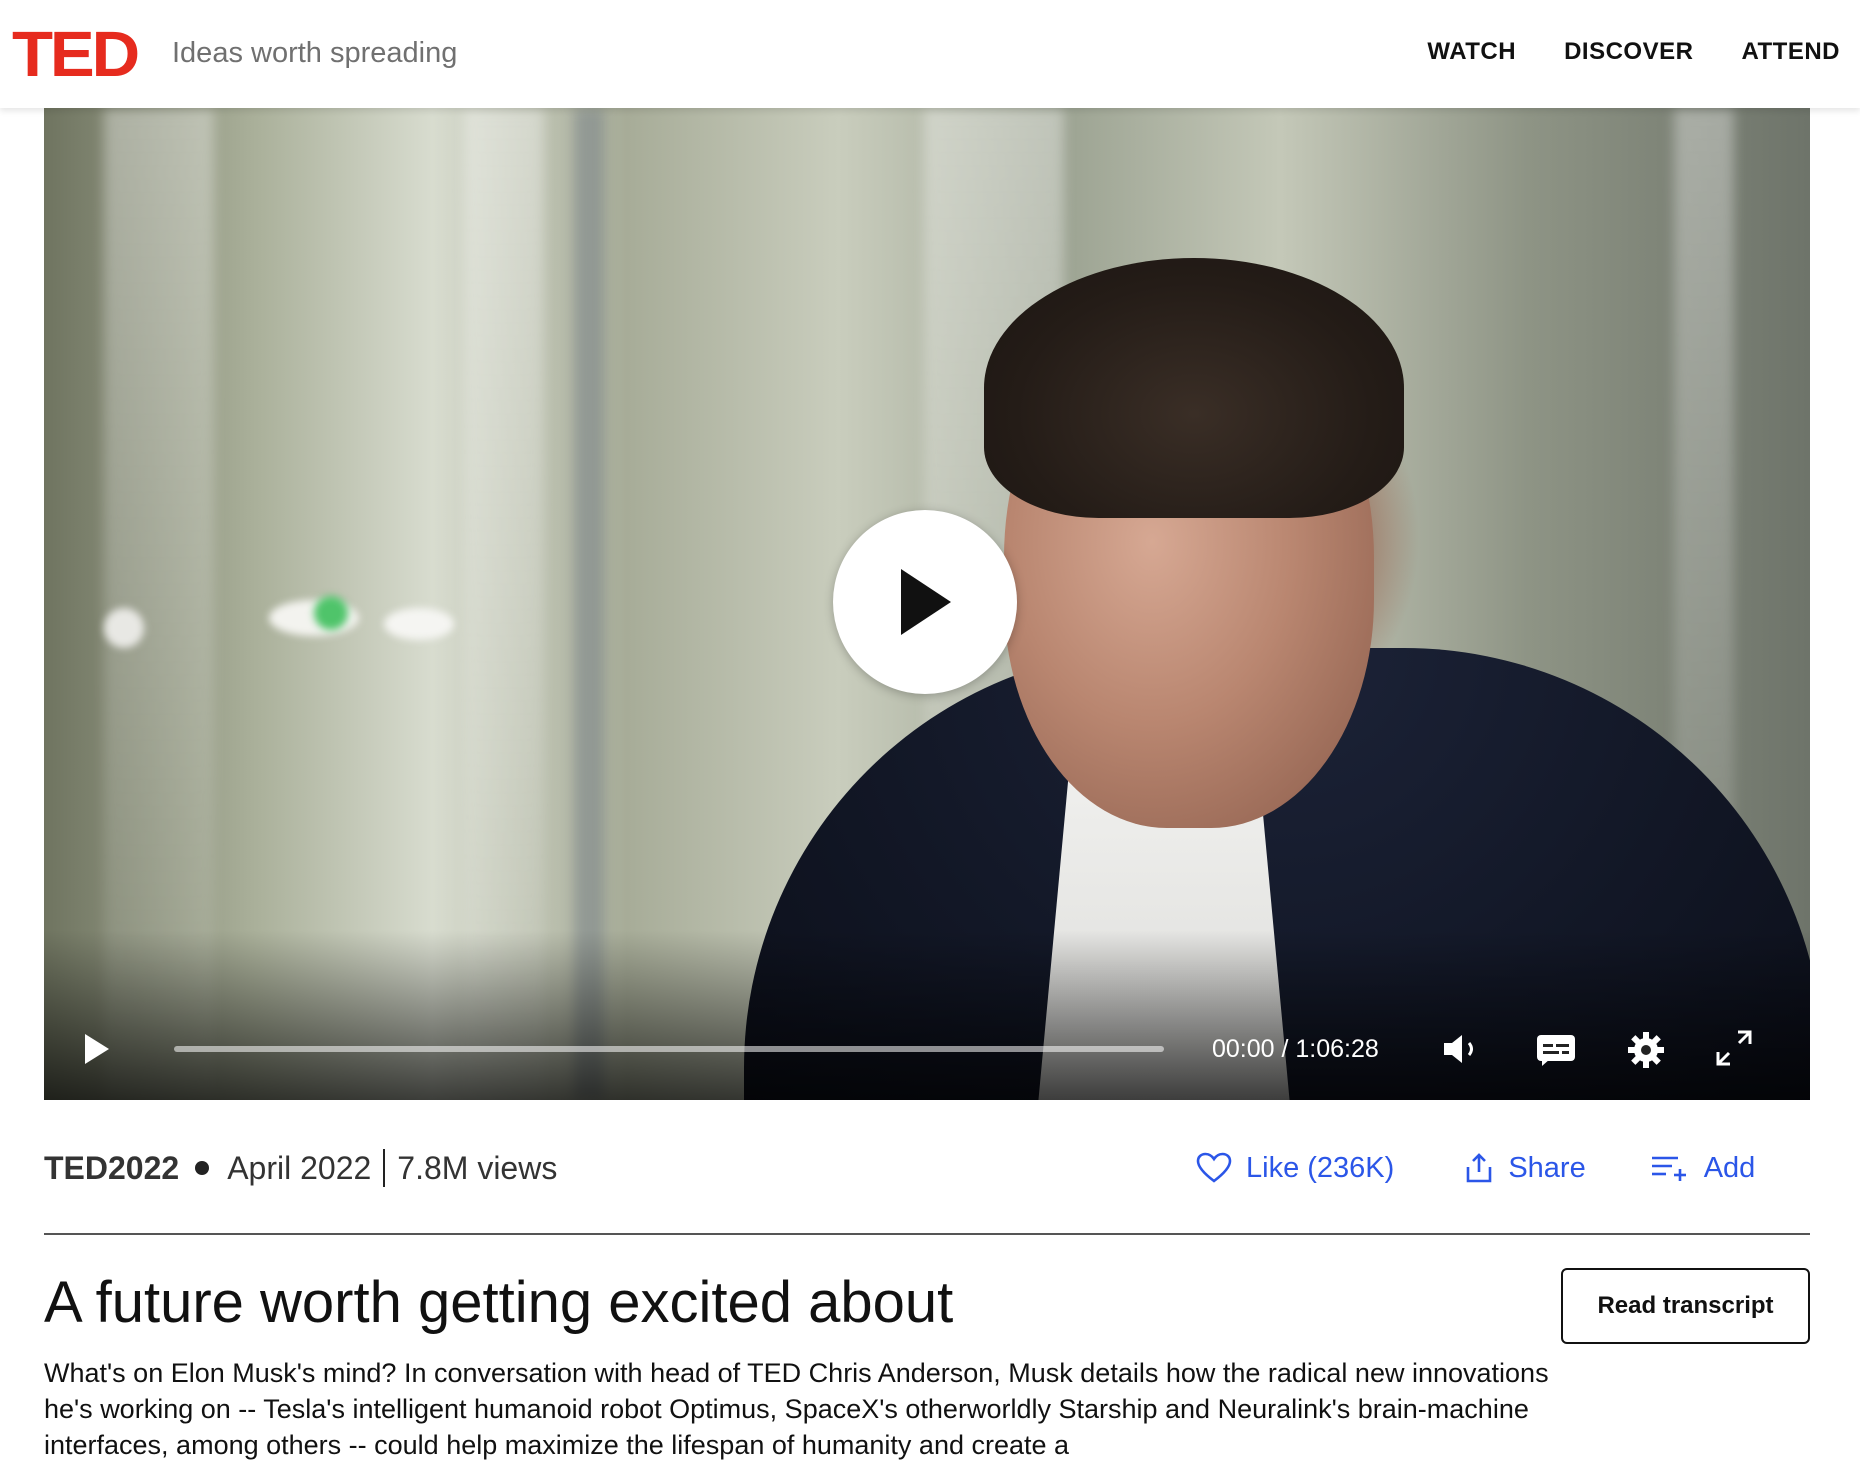 The image size is (1860, 1464). What do you see at coordinates (111, 1168) in the screenshot?
I see `event-name: TED2022` at bounding box center [111, 1168].